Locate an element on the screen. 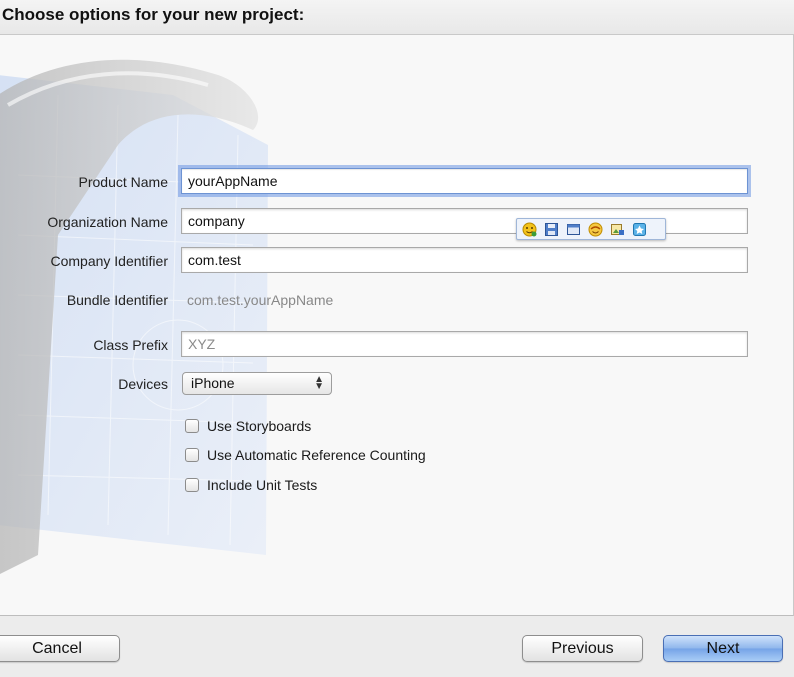 The image size is (794, 677). smiley-plus-icon is located at coordinates (529, 229).